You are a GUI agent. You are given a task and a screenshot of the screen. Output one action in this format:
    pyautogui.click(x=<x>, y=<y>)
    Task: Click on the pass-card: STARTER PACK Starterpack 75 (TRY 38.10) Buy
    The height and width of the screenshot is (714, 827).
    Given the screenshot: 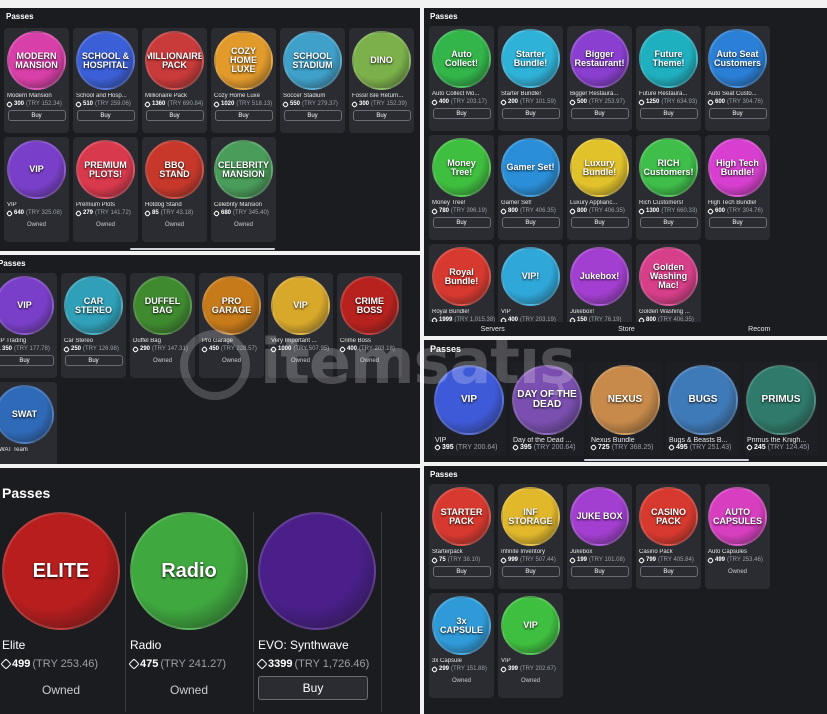 What is the action you would take?
    pyautogui.click(x=461, y=536)
    